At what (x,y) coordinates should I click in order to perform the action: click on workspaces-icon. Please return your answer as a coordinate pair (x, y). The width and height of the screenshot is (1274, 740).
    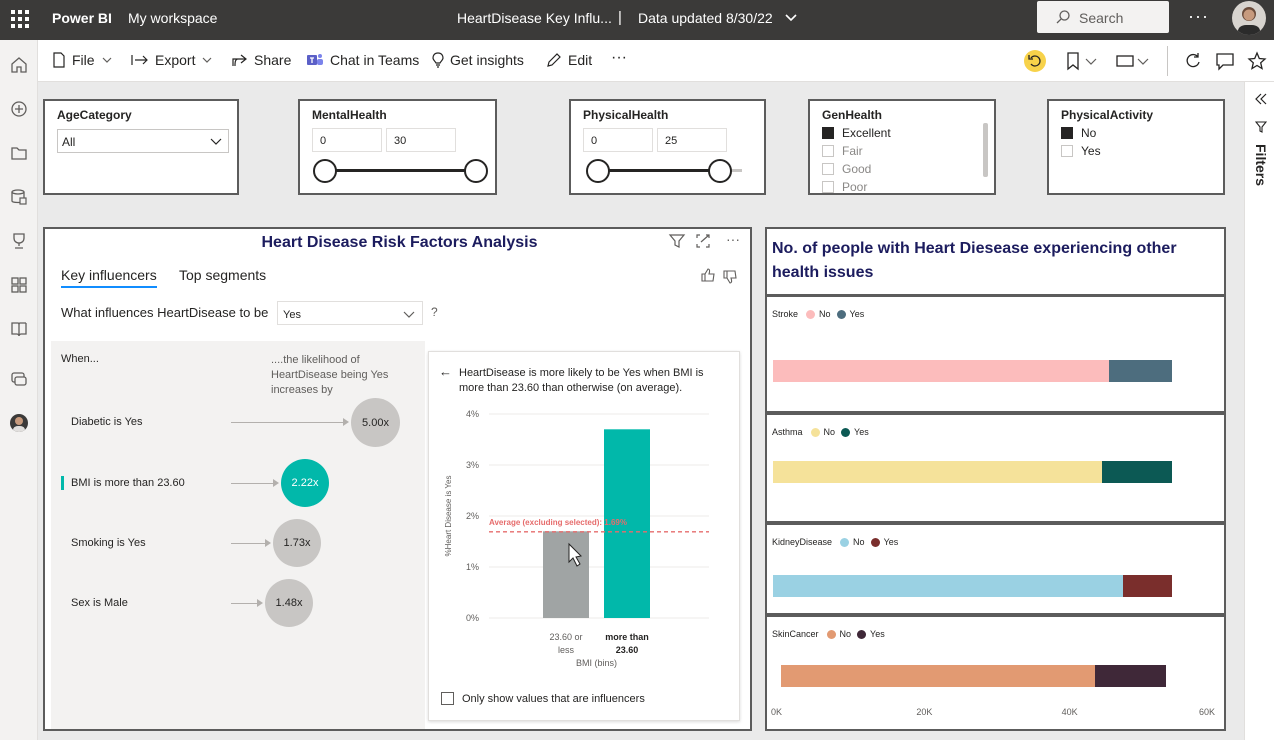
    Looking at the image, I should click on (19, 379).